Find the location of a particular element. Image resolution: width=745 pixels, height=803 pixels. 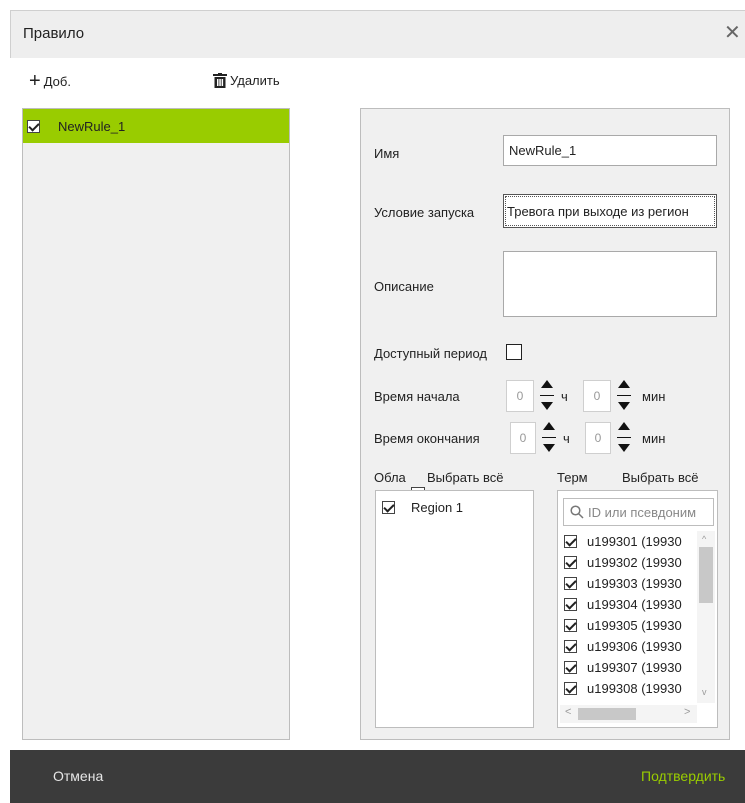

scroll-down-icon: v is located at coordinates (704, 692).